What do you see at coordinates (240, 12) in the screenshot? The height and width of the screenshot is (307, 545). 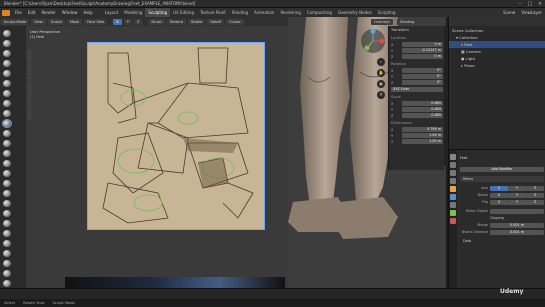 I see `tab-shading: Shading` at bounding box center [240, 12].